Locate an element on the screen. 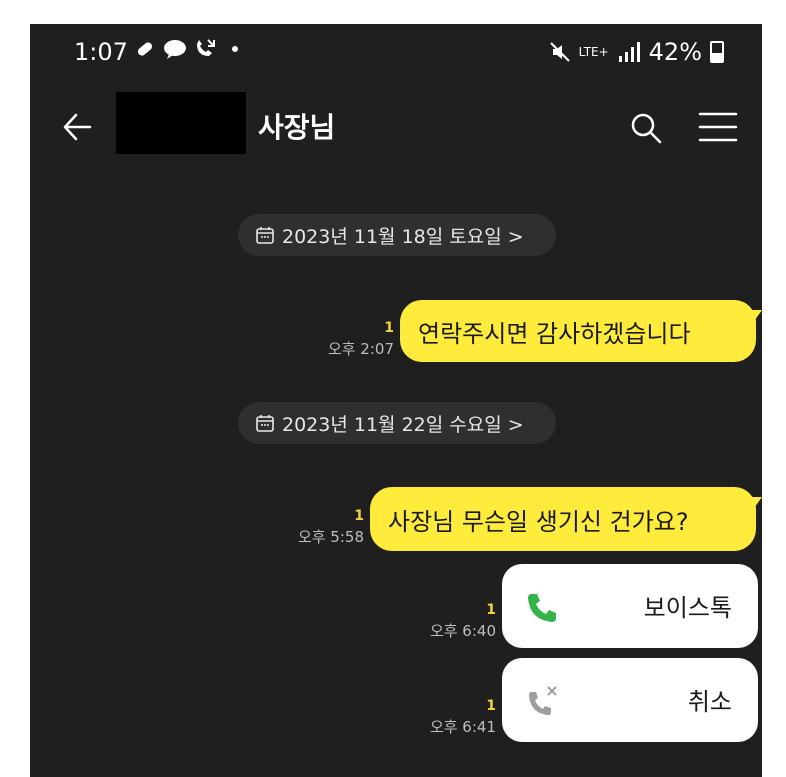 The height and width of the screenshot is (777, 786). signal-icon is located at coordinates (629, 52).